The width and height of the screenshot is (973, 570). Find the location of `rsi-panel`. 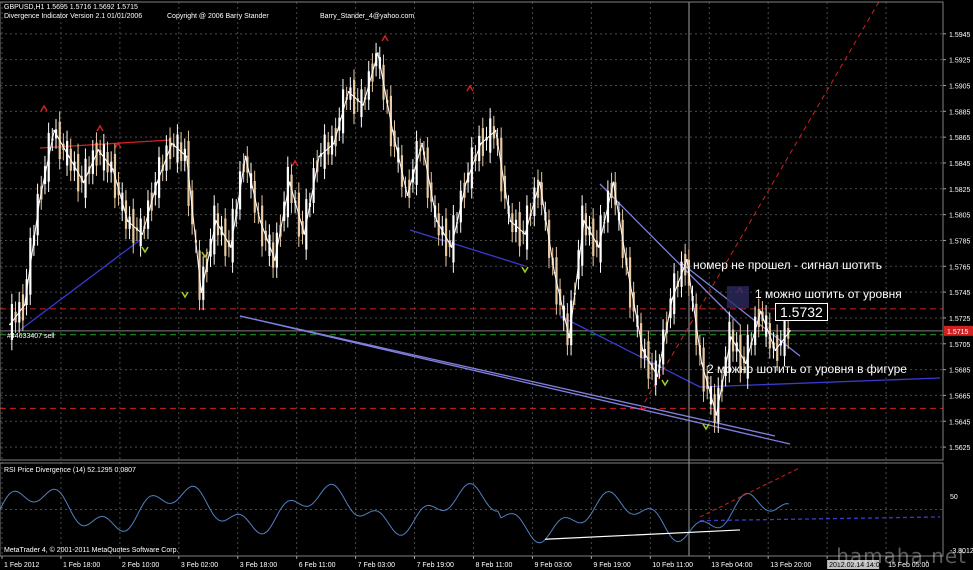

rsi-panel is located at coordinates (471, 505).